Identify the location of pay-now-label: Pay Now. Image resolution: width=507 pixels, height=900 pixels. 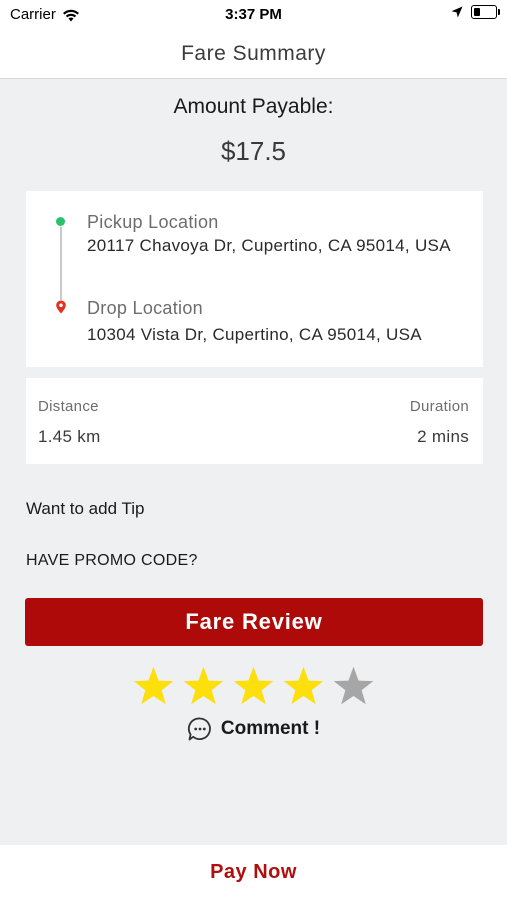
(253, 872).